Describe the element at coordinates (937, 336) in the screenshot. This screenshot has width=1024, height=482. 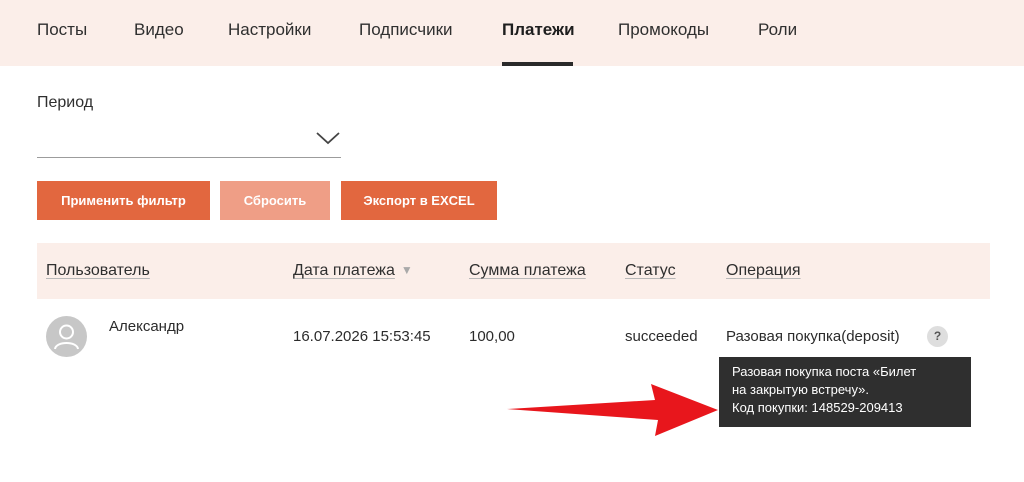
I see `help-icon: ?` at that location.